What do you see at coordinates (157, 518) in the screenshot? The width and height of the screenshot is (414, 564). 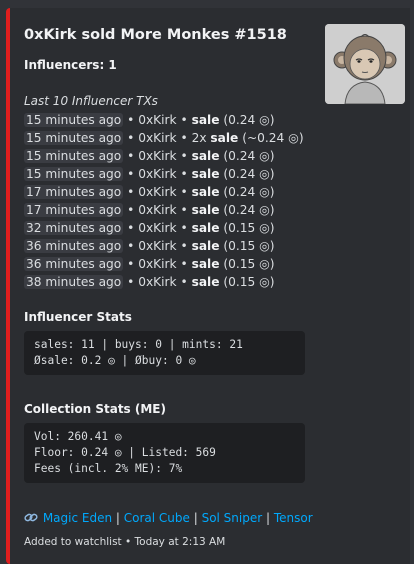 I see `link-coral-cube: Coral Cube` at bounding box center [157, 518].